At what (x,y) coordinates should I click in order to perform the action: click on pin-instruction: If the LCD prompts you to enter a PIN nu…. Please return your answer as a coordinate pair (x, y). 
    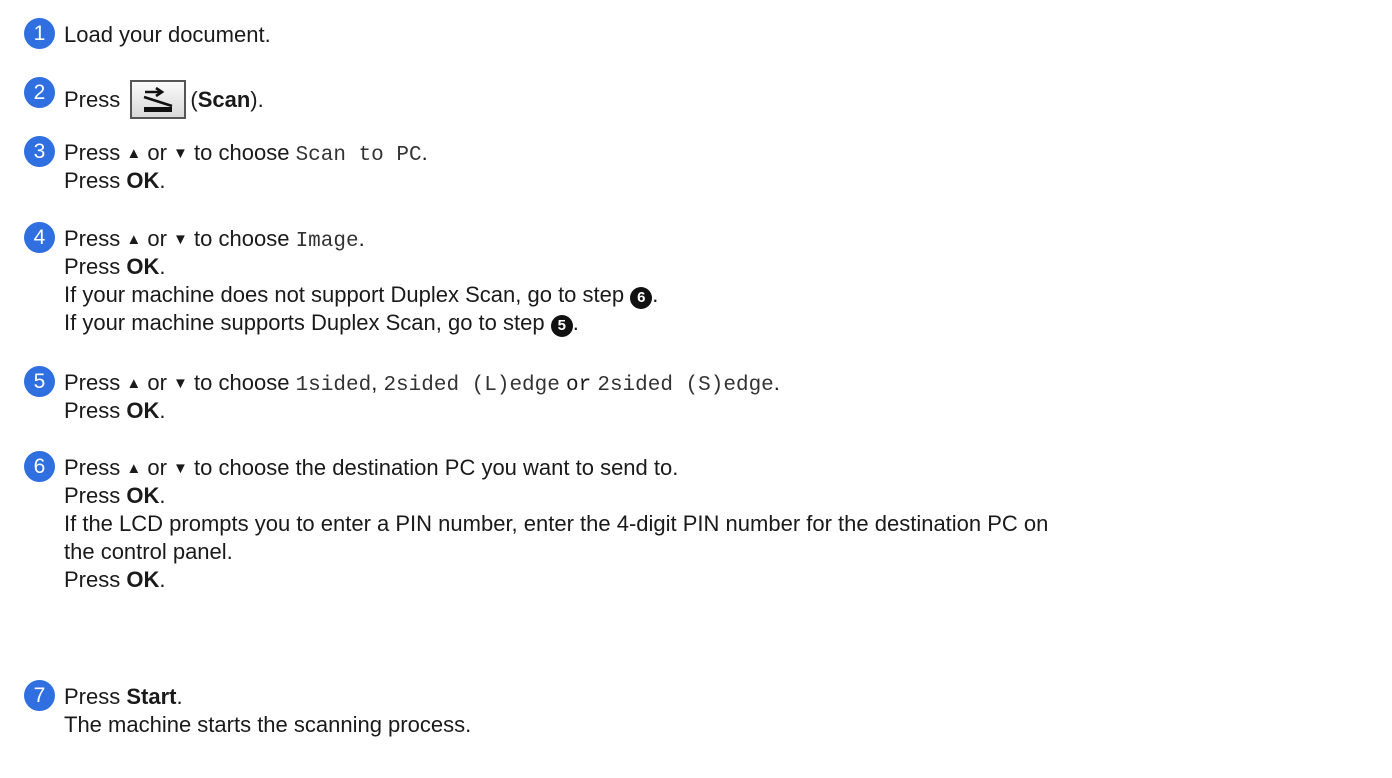
    Looking at the image, I should click on (556, 523).